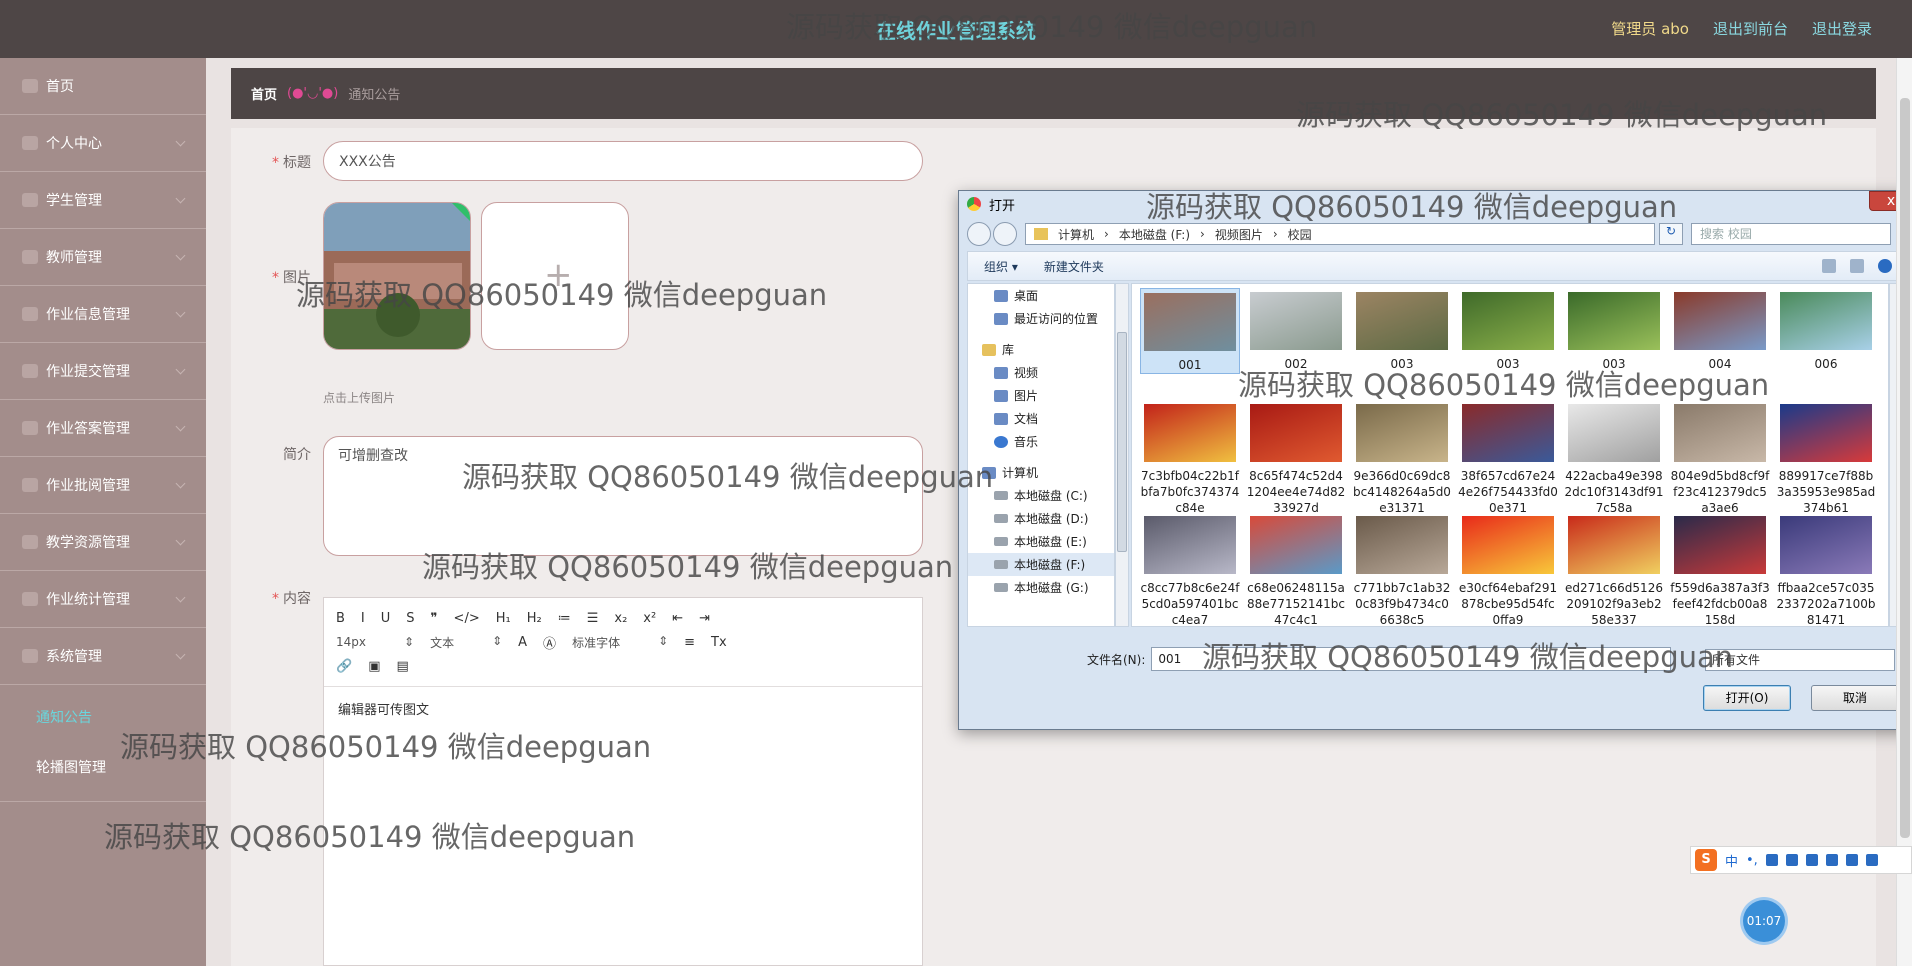 This screenshot has width=1912, height=966. Describe the element at coordinates (103, 542) in the screenshot. I see `sidebar-item: 教学资源管理` at that location.